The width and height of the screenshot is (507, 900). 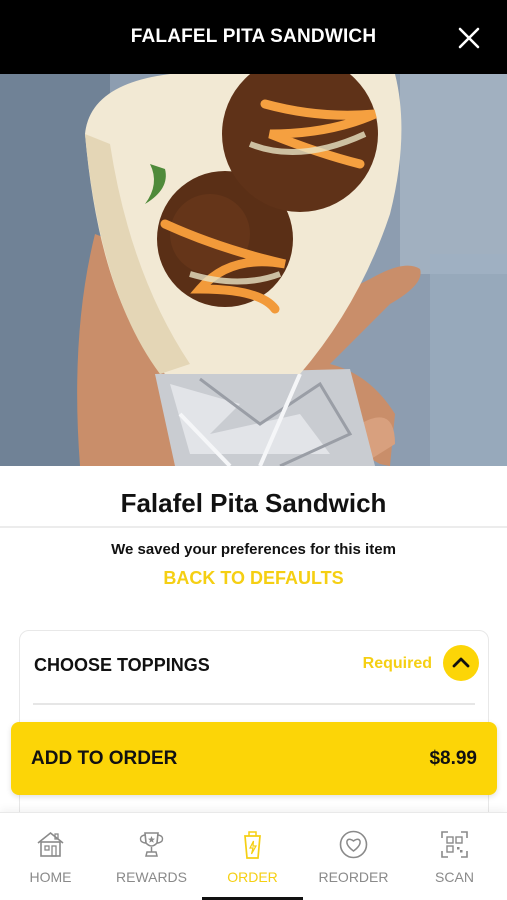 What do you see at coordinates (353, 844) in the screenshot?
I see `heart-icon` at bounding box center [353, 844].